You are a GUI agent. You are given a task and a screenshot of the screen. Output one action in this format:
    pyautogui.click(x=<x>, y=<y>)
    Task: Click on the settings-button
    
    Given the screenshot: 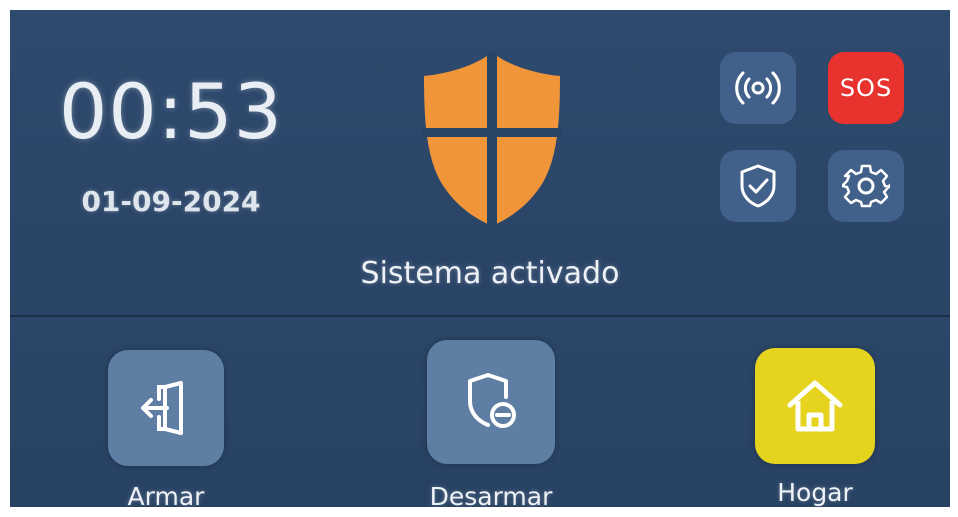 What is the action you would take?
    pyautogui.click(x=866, y=186)
    